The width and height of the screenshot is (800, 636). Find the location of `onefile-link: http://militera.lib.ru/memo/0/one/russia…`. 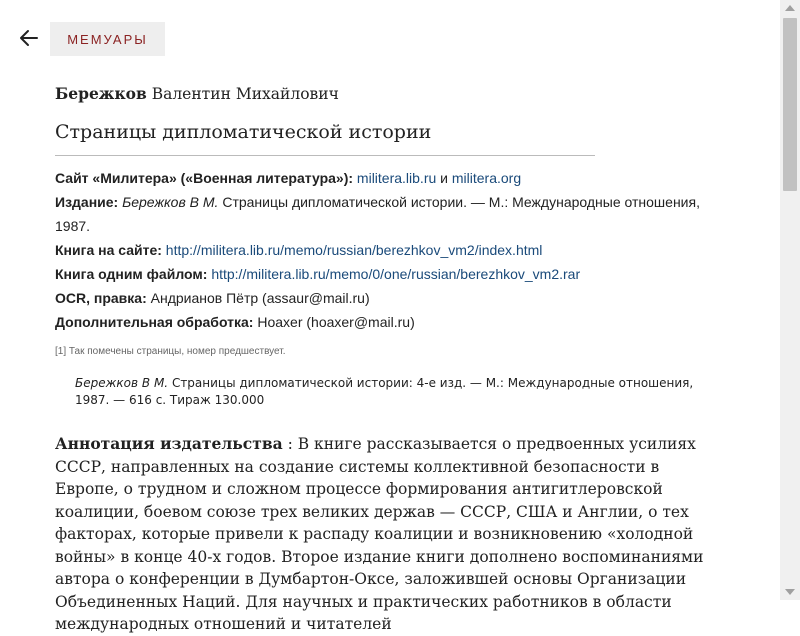

onefile-link: http://militera.lib.ru/memo/0/one/russia… is located at coordinates (395, 274).